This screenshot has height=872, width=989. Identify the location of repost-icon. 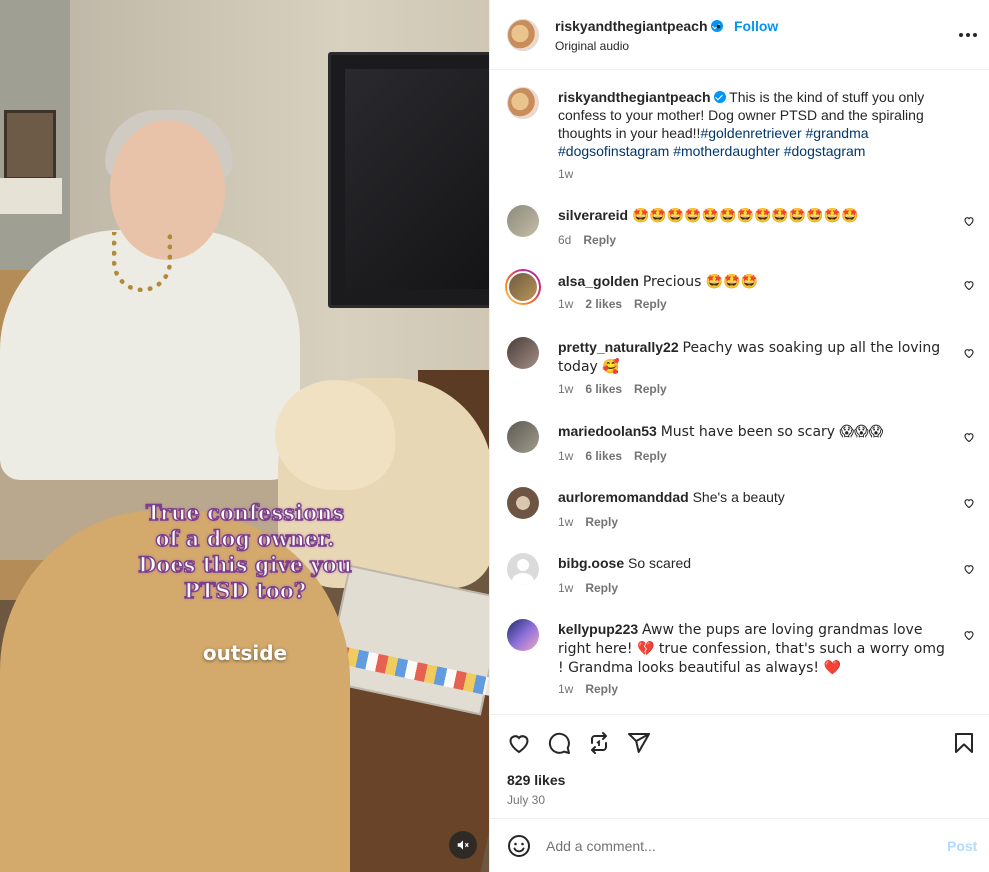
(599, 743).